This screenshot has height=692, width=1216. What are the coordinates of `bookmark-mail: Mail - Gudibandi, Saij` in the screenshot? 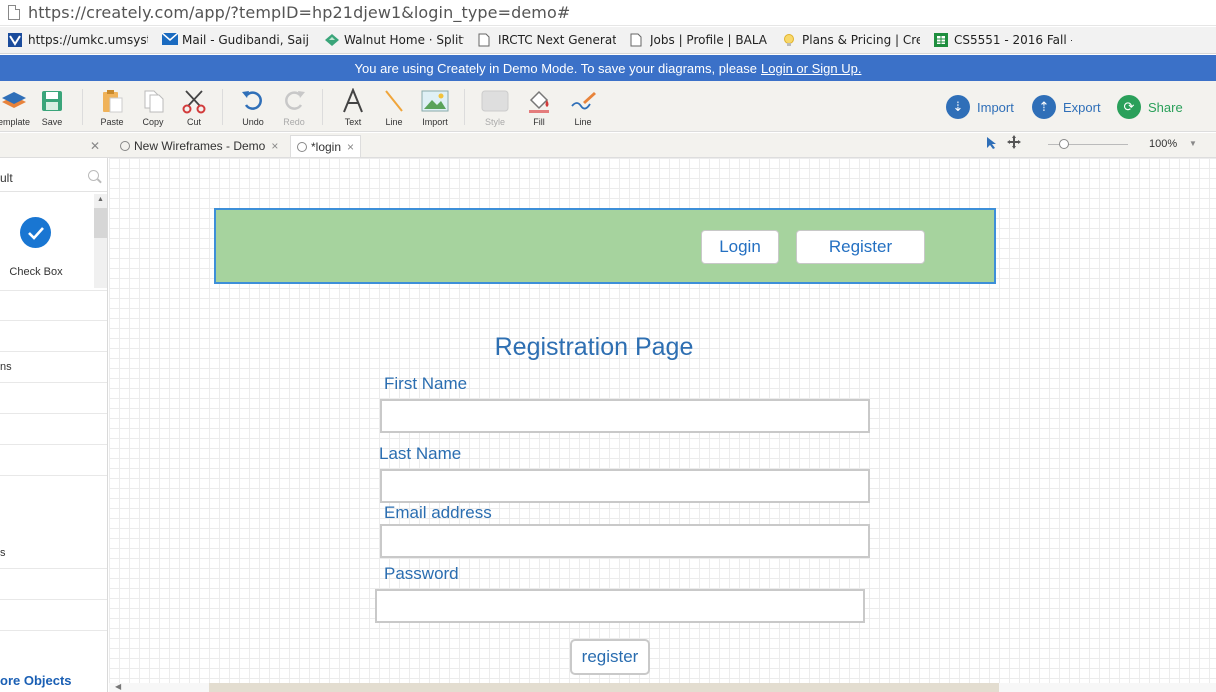 It's located at (235, 39).